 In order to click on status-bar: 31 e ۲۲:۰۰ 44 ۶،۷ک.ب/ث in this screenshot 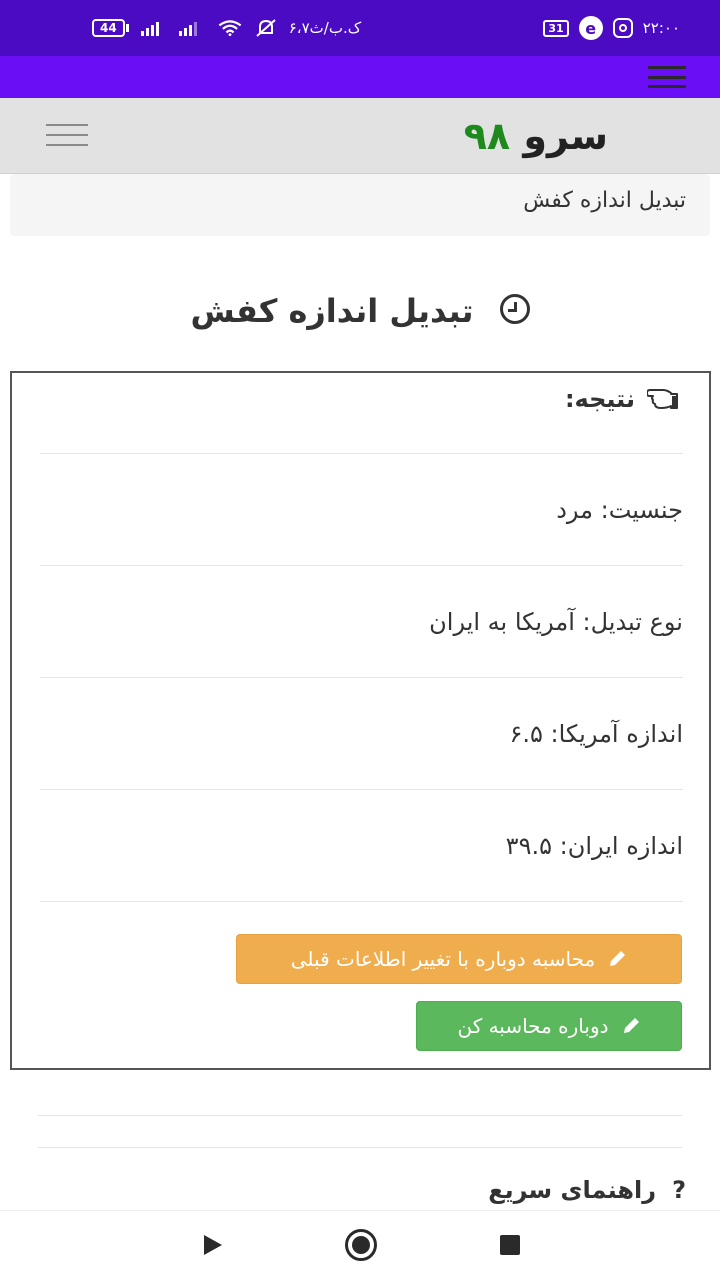, I will do `click(360, 28)`.